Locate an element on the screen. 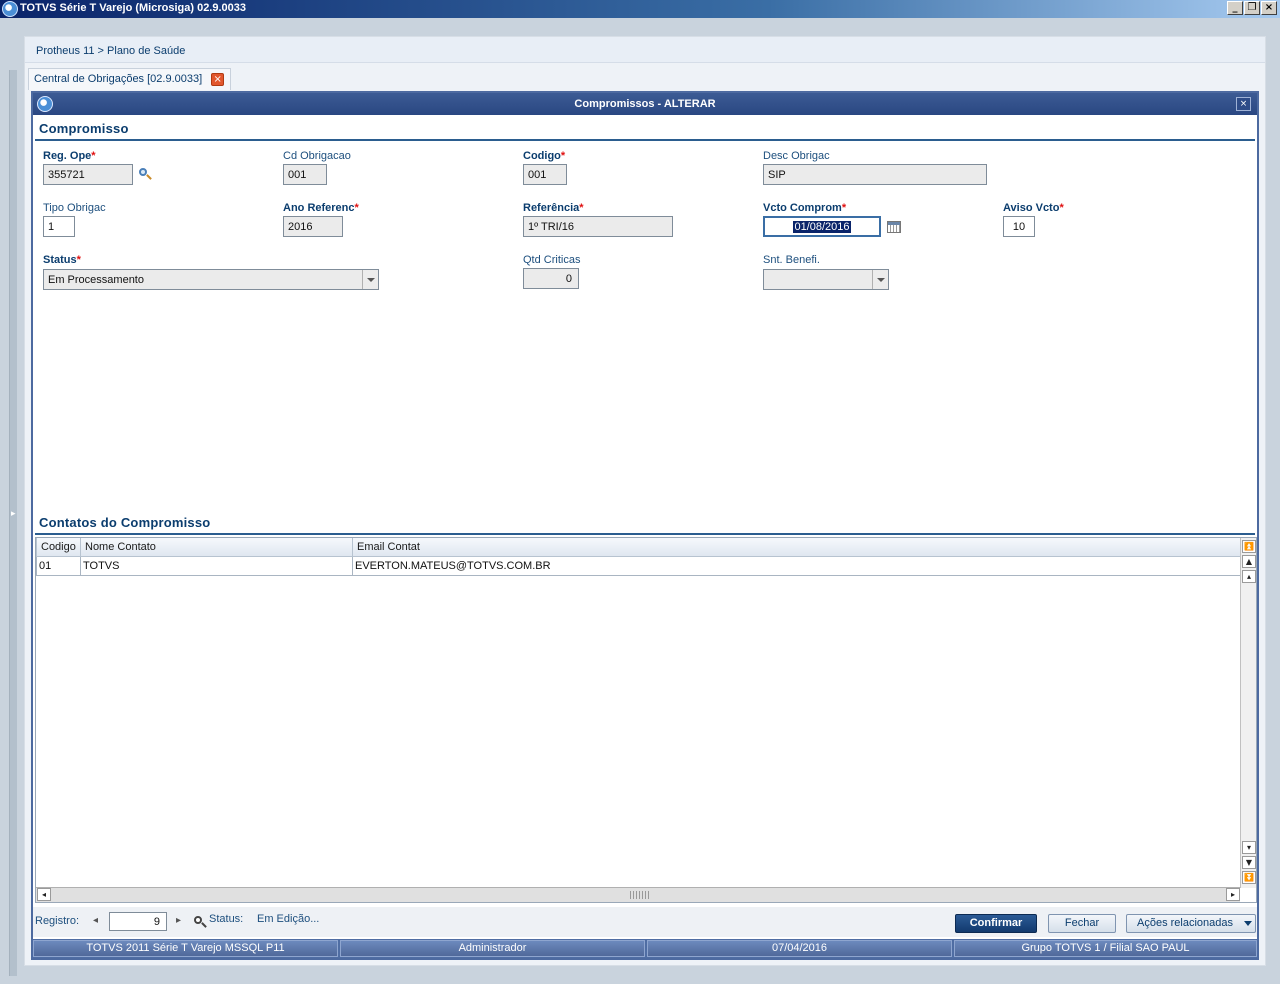 The width and height of the screenshot is (1280, 984). tab-central-obrigacoes: Central de Obrigações [02.9.0033] × is located at coordinates (130, 79).